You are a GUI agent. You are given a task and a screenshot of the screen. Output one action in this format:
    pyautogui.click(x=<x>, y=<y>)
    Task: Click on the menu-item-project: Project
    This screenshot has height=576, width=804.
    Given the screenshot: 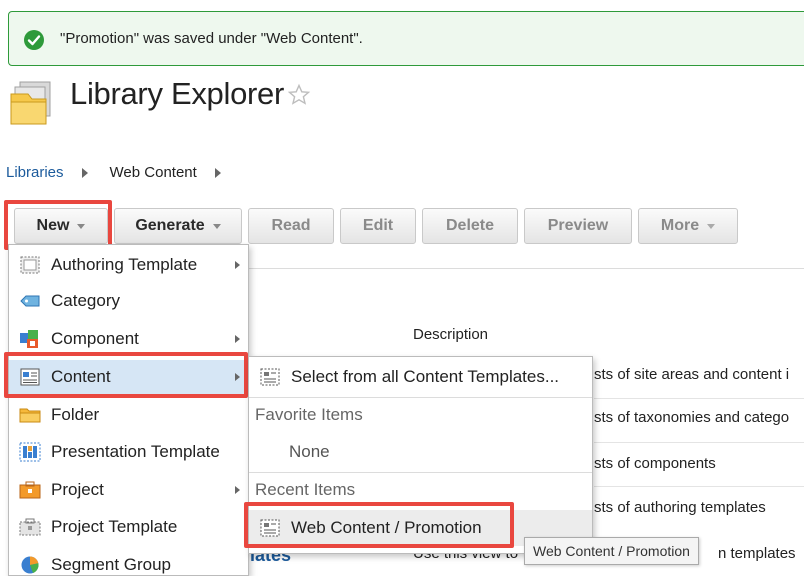 What is the action you would take?
    pyautogui.click(x=128, y=490)
    